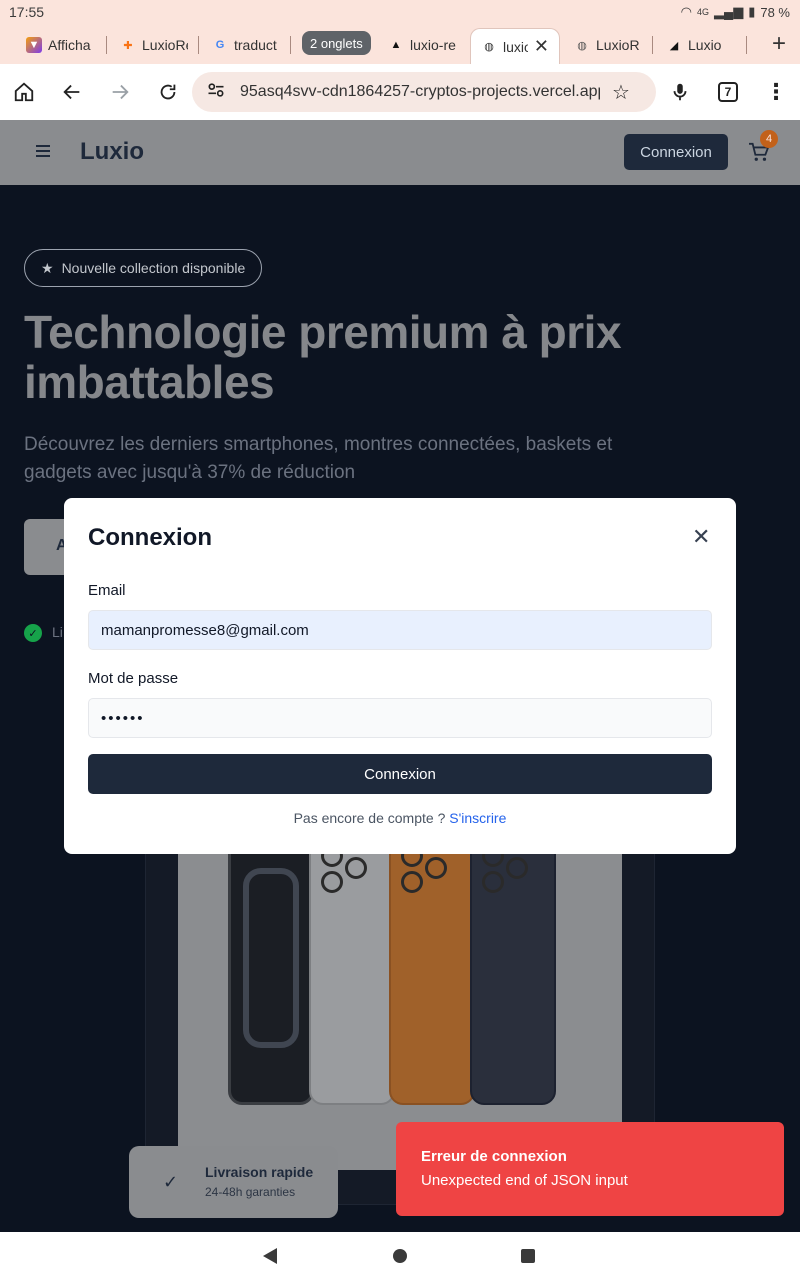 Image resolution: width=800 pixels, height=1280 pixels. I want to click on hero-title: Technologie premium à prix imbattables, so click(323, 357).